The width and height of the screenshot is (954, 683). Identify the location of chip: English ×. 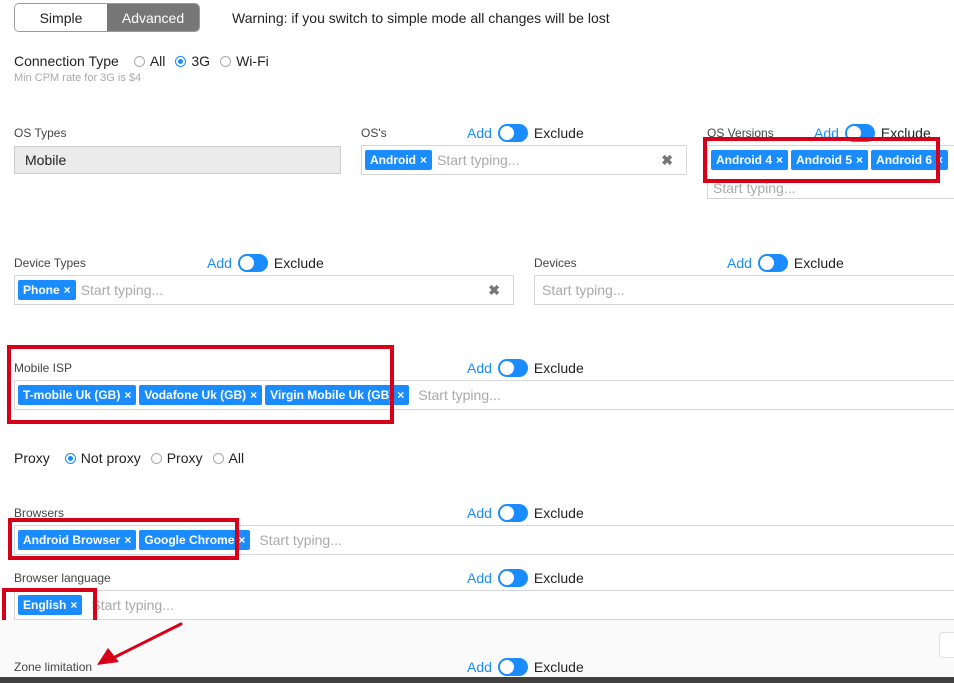
(50, 605).